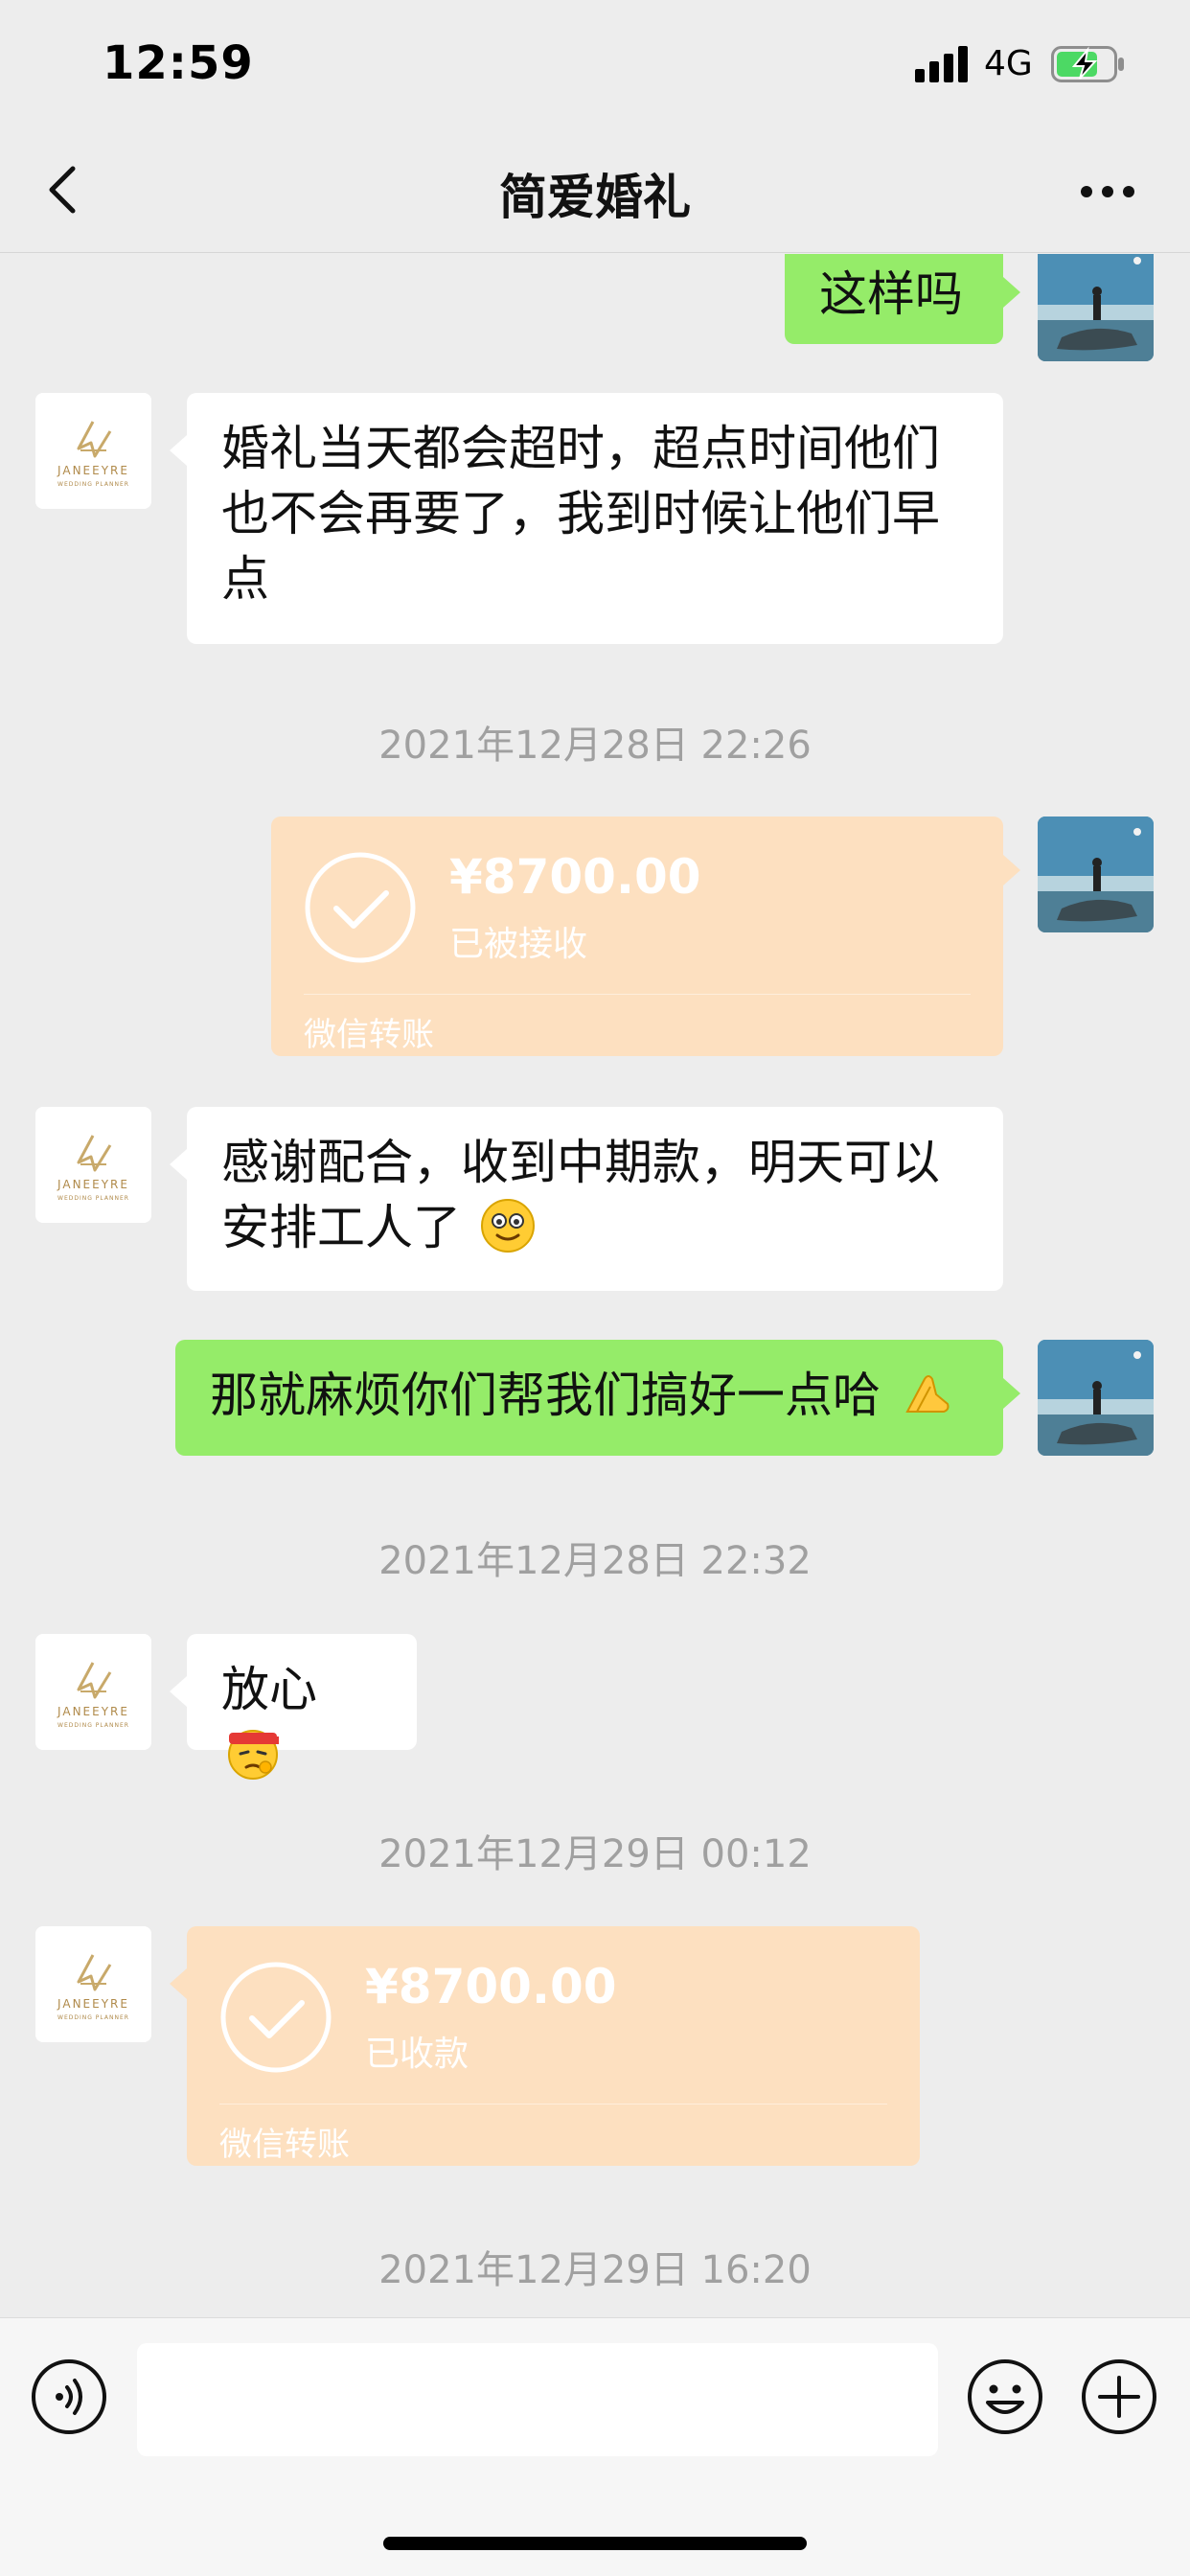  What do you see at coordinates (245, 579) in the screenshot?
I see `message-line: 点` at bounding box center [245, 579].